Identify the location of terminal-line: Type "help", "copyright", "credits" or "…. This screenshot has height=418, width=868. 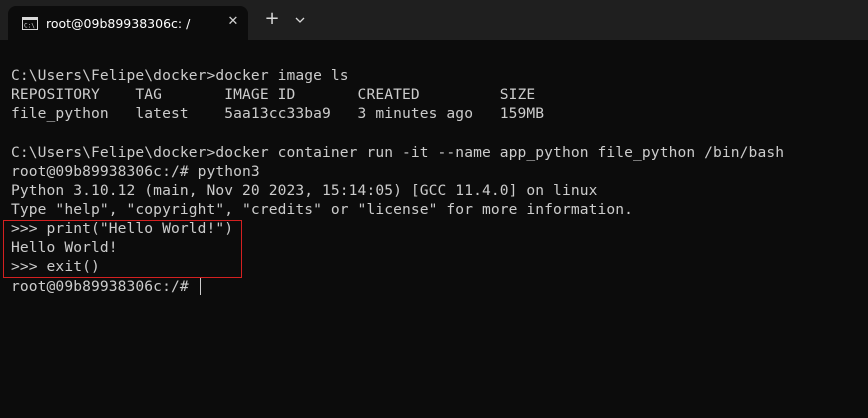
(322, 209).